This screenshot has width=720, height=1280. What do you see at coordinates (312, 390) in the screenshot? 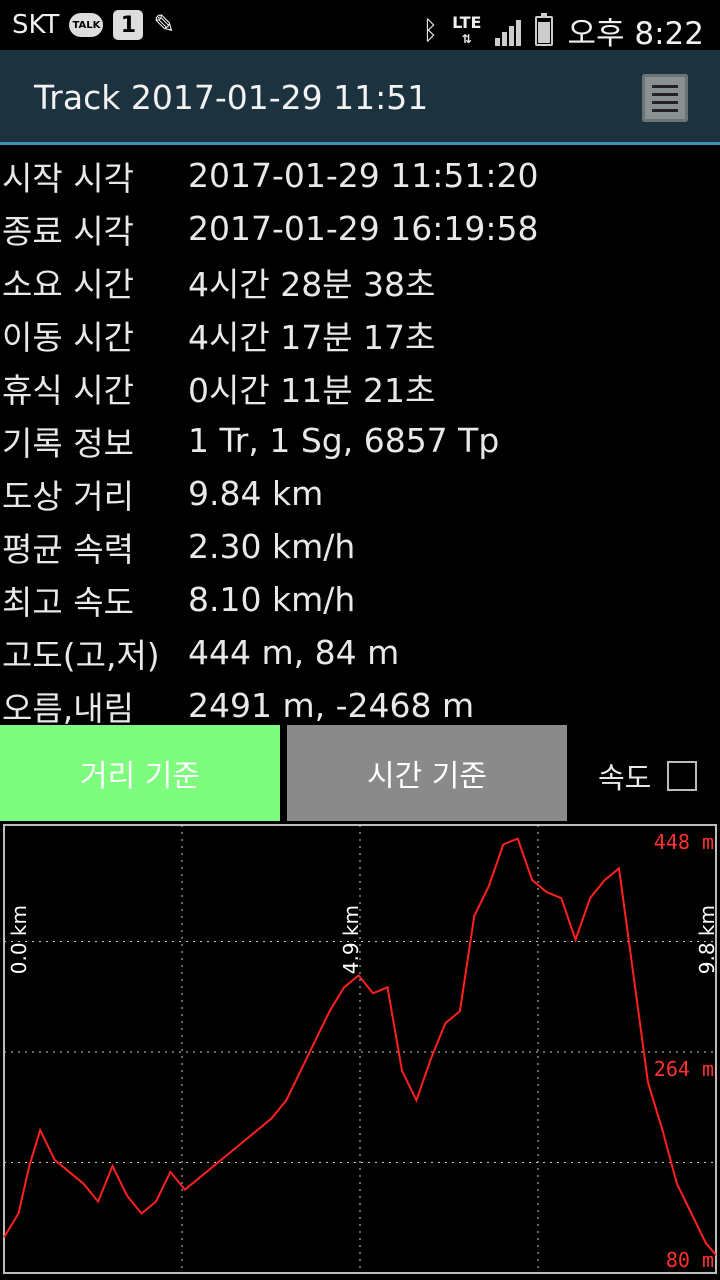
I see `info-value: 0시간 11분 21초` at bounding box center [312, 390].